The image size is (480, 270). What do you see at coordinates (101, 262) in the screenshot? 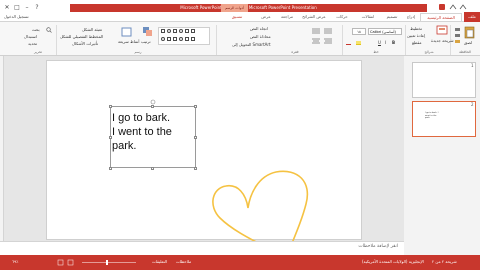
I see `zoom-slider` at bounding box center [101, 262].